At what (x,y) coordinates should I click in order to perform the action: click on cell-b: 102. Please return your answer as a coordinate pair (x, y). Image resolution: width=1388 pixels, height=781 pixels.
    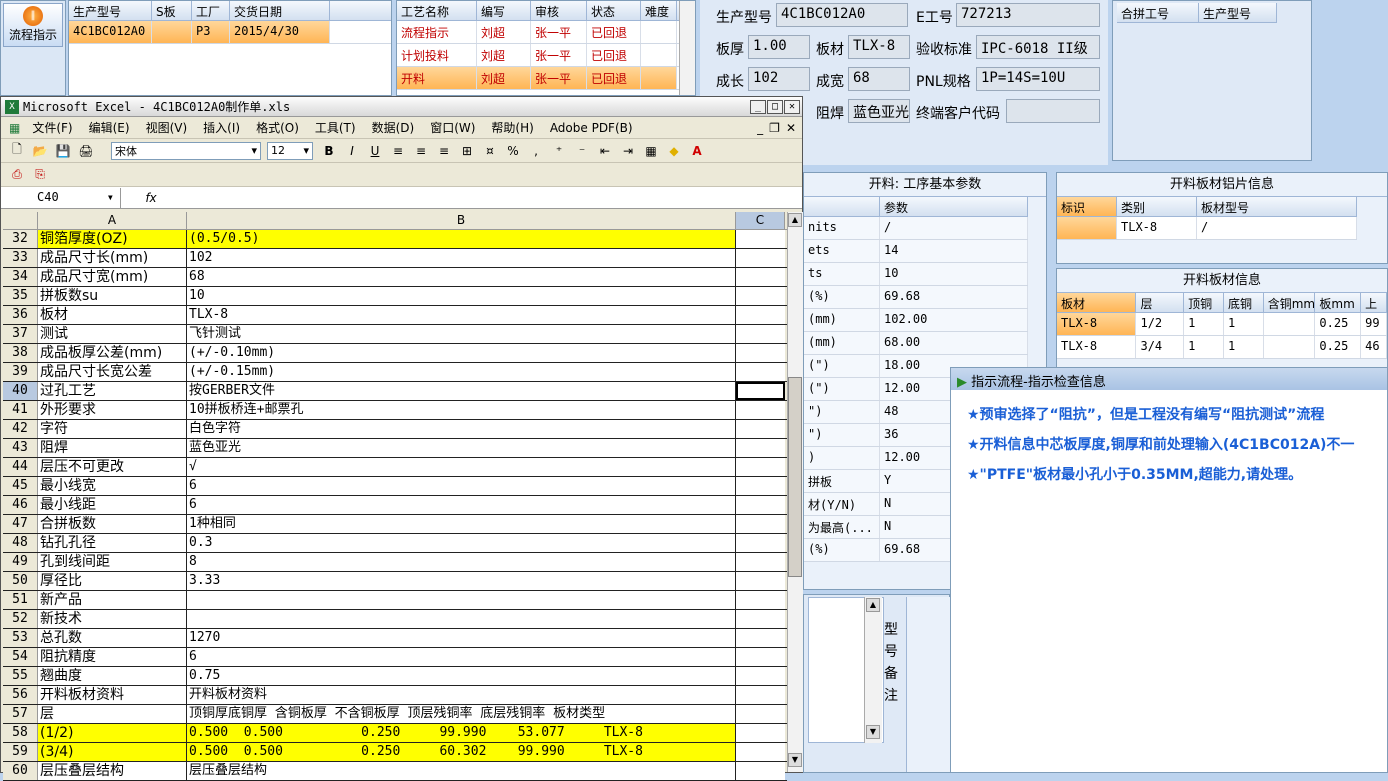
    Looking at the image, I should click on (461, 258).